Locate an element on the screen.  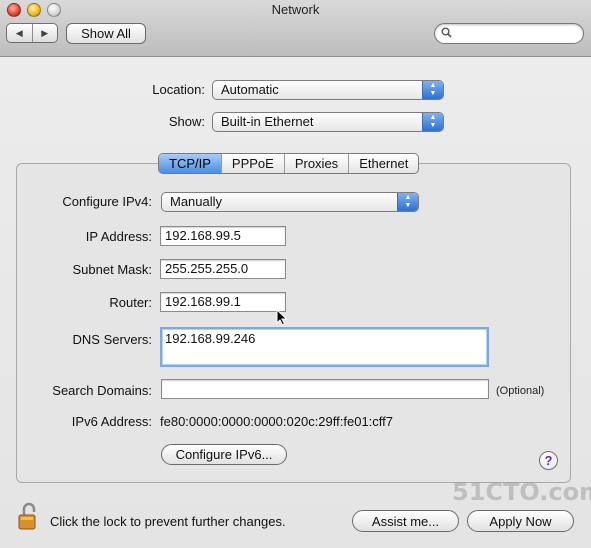
location-label: Location: is located at coordinates (178, 89).